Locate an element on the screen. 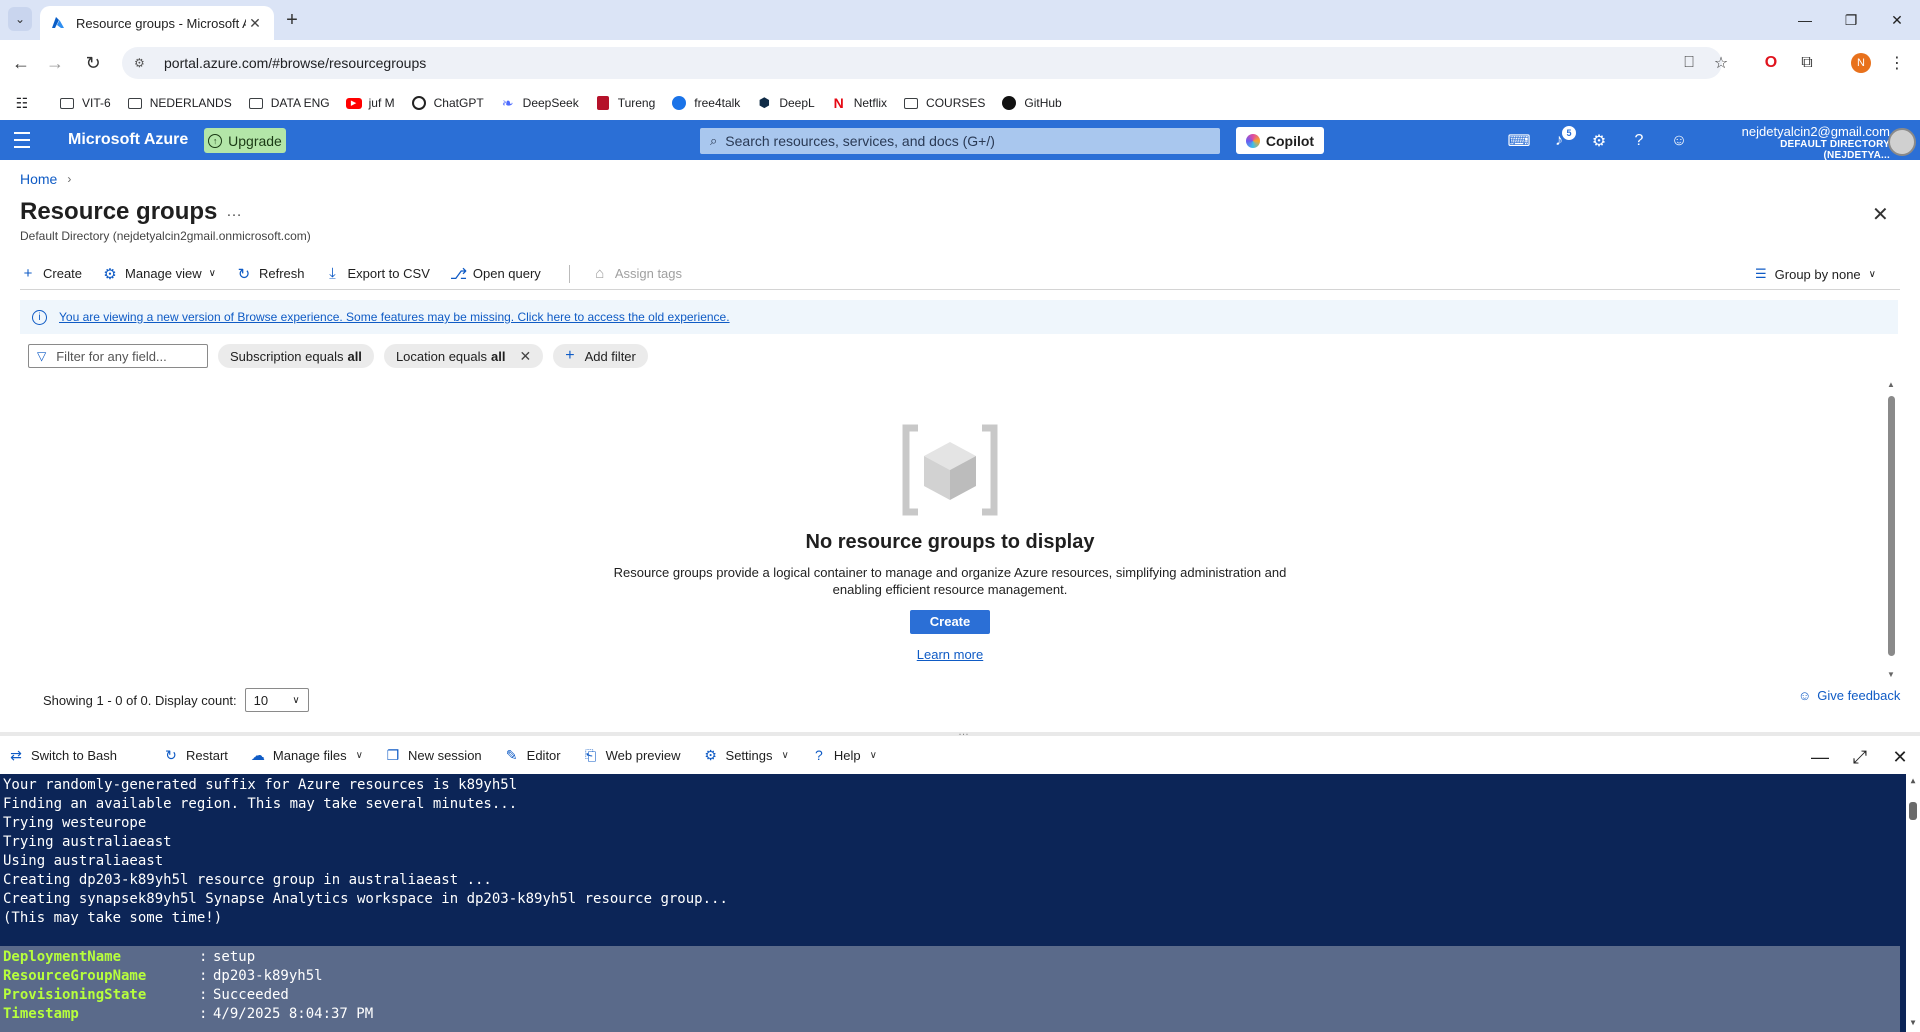 Image resolution: width=1920 pixels, height=1032 pixels. restore-window-button: ❐ is located at coordinates (1851, 20).